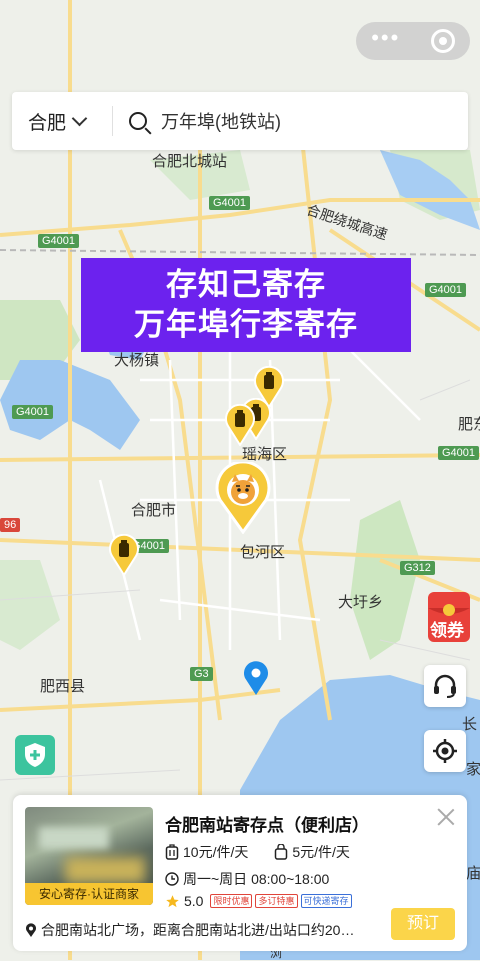 The width and height of the screenshot is (480, 961). I want to click on more-menu-icon: •••, so click(385, 38).